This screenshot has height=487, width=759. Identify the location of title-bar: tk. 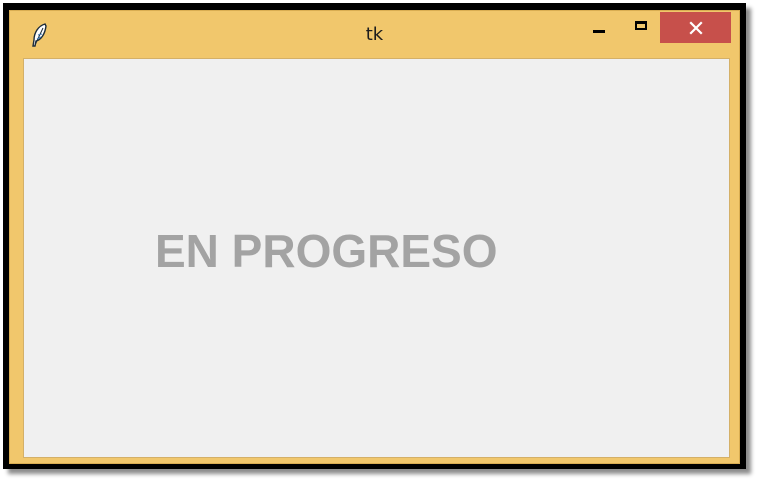
(374, 34).